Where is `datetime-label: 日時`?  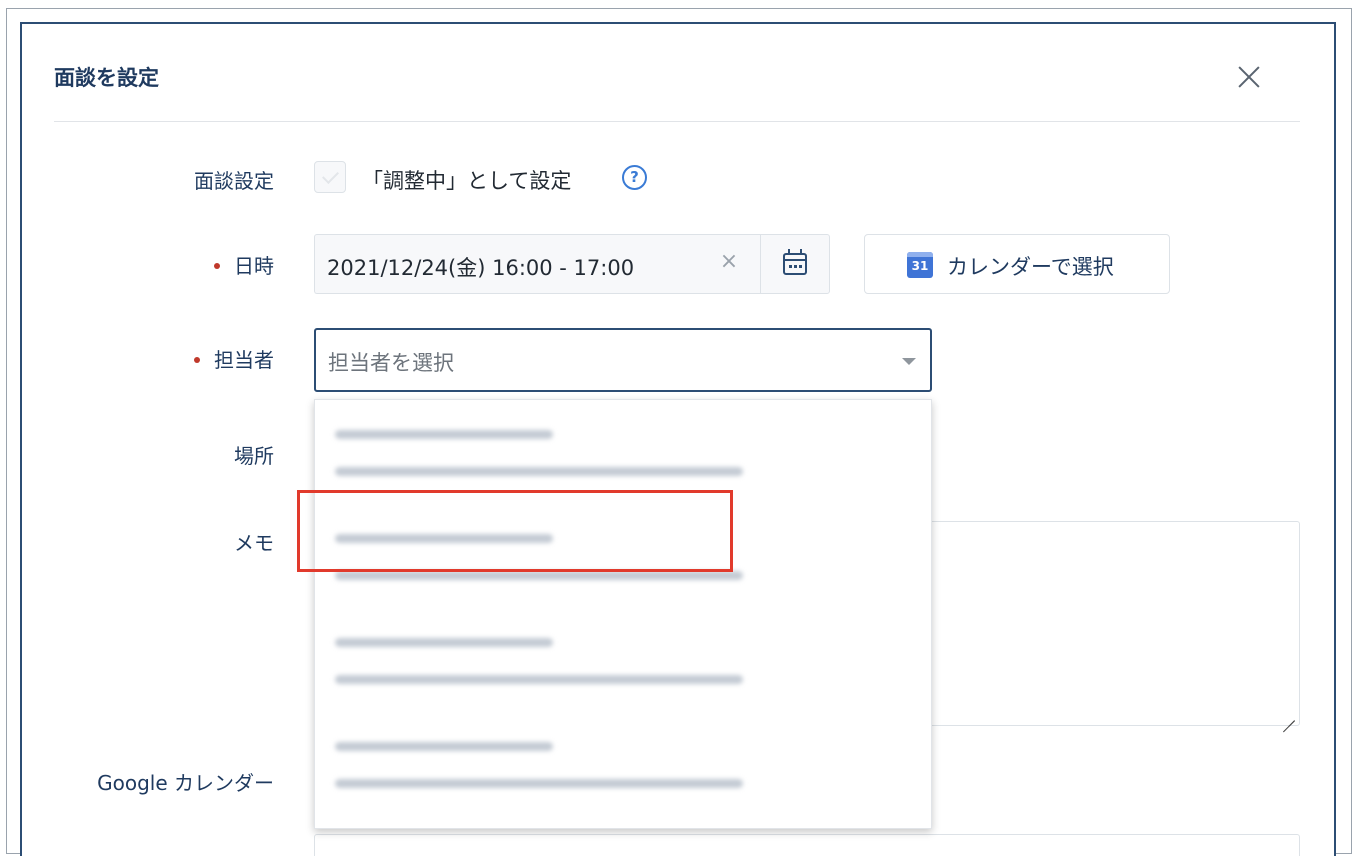
datetime-label: 日時 is located at coordinates (244, 264).